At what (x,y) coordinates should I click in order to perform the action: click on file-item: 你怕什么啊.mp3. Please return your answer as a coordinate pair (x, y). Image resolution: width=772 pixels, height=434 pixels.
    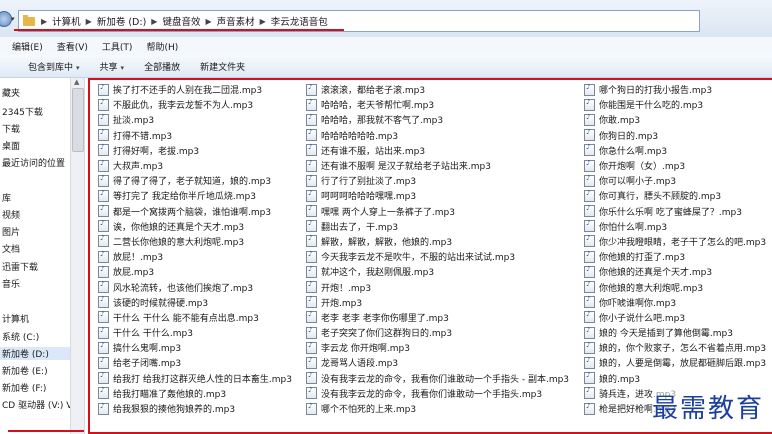
    Looking at the image, I should click on (675, 226).